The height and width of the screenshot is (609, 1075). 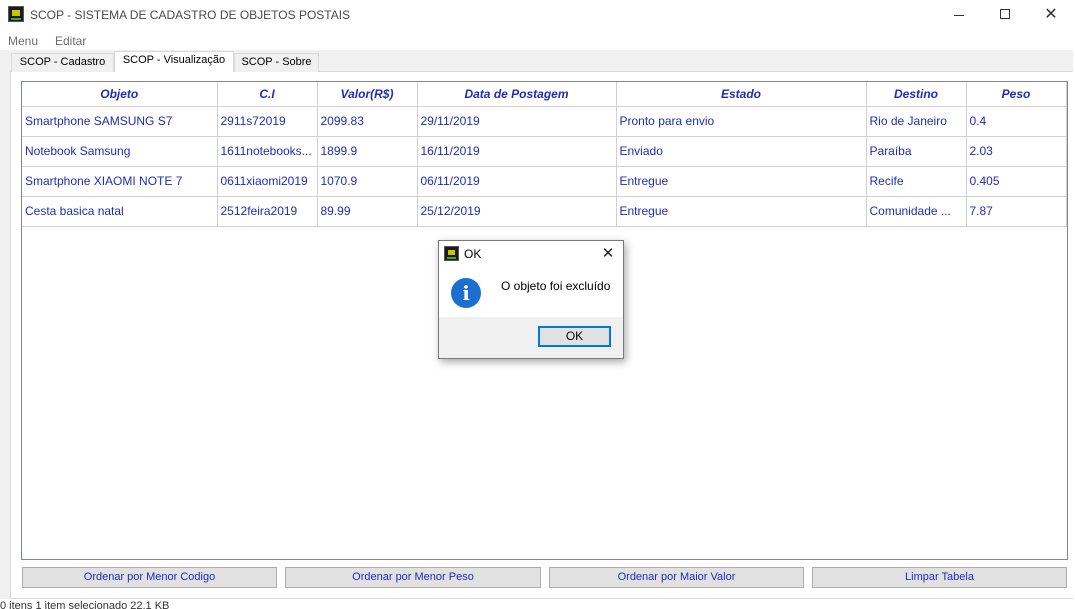 What do you see at coordinates (367, 121) in the screenshot?
I see `cell-valor: 2099.83` at bounding box center [367, 121].